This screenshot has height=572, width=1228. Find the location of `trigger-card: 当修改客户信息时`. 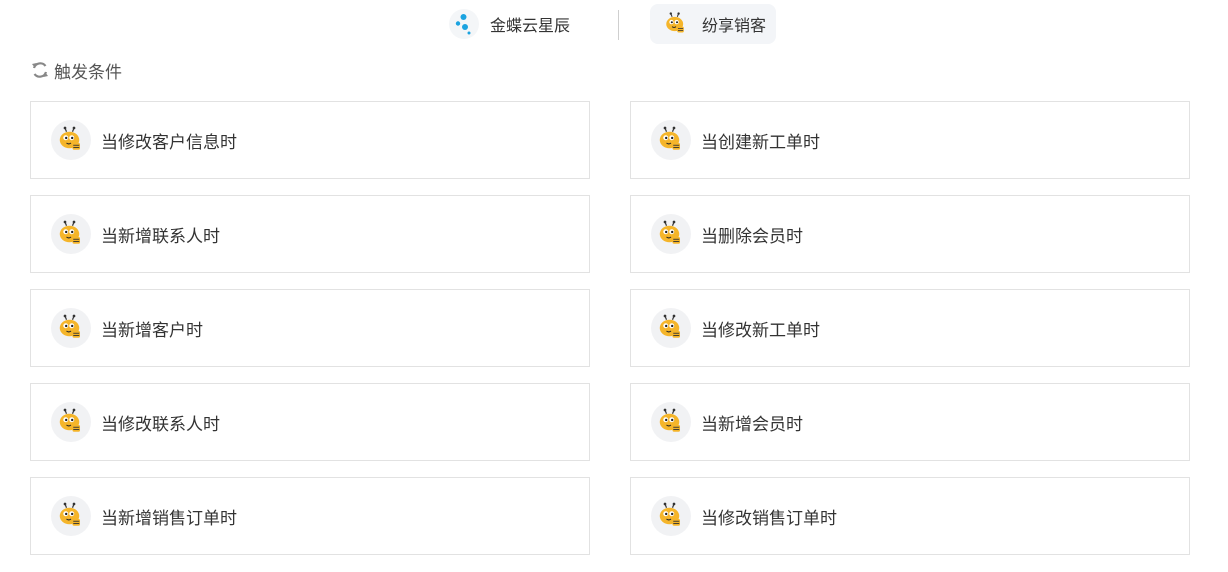

trigger-card: 当修改客户信息时 is located at coordinates (310, 140).